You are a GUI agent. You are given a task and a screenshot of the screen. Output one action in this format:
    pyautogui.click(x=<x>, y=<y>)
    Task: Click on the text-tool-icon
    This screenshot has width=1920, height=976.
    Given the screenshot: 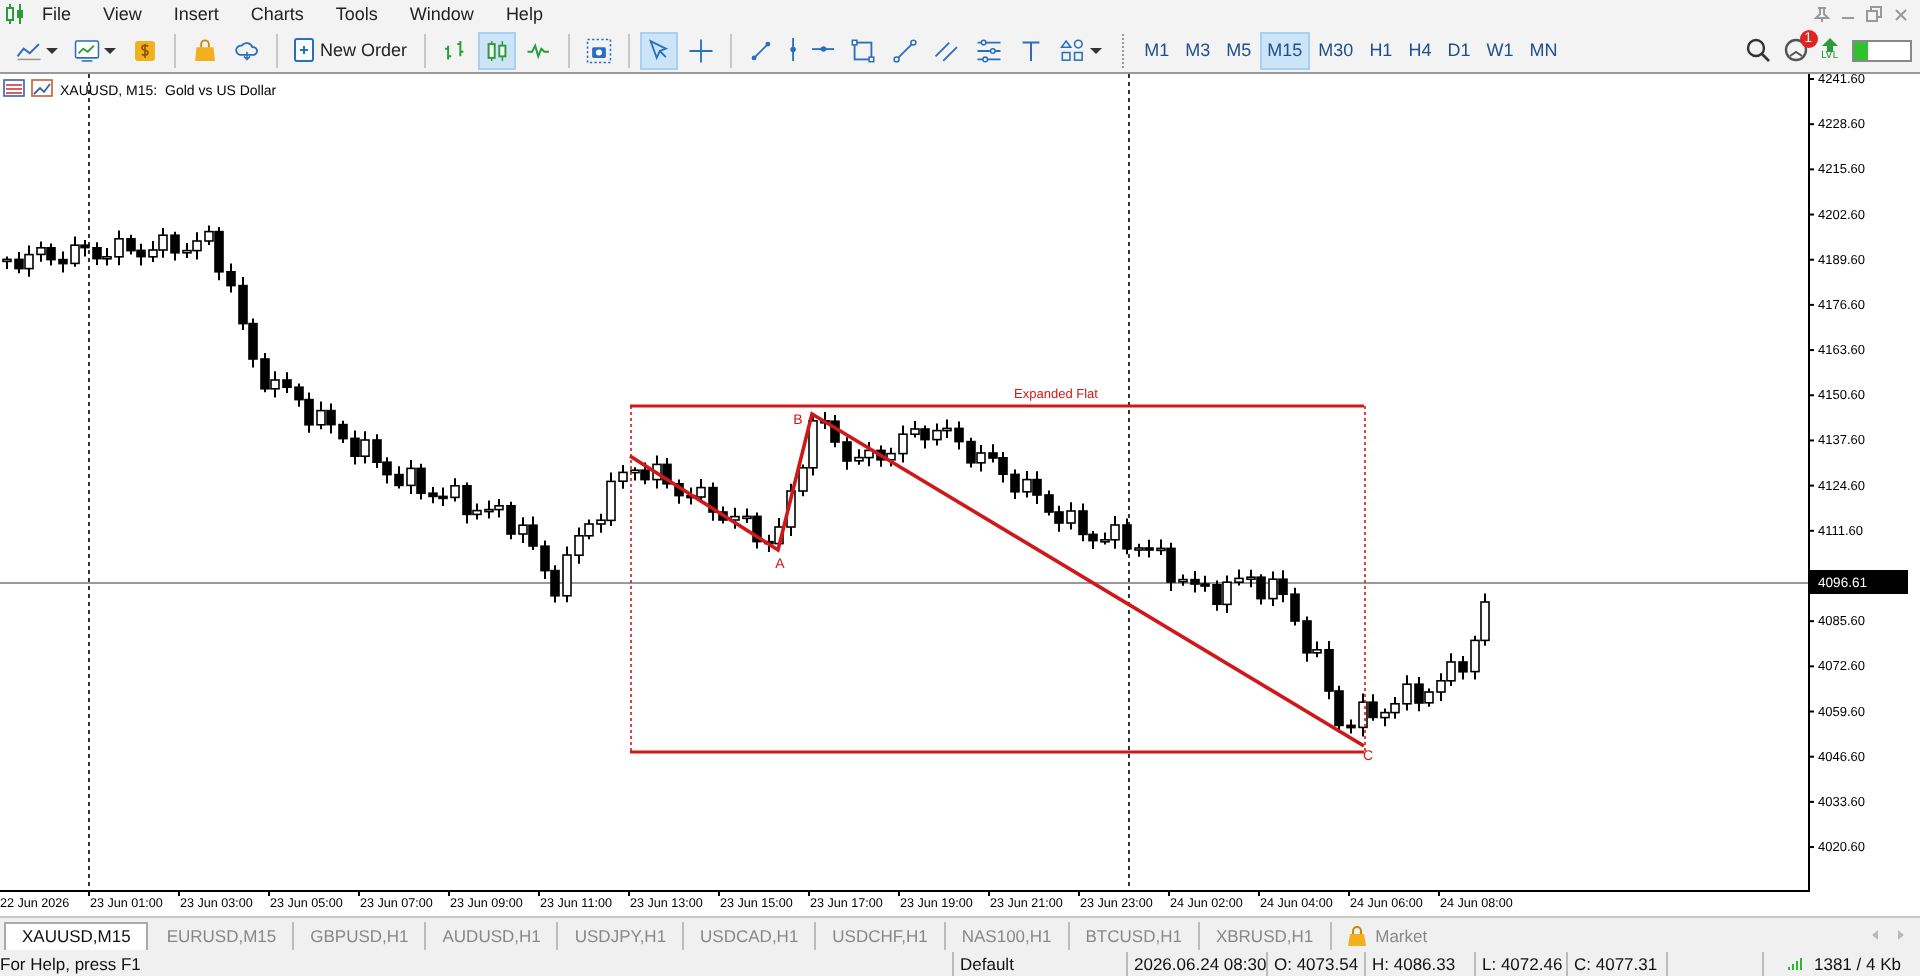 What is the action you would take?
    pyautogui.click(x=1031, y=50)
    